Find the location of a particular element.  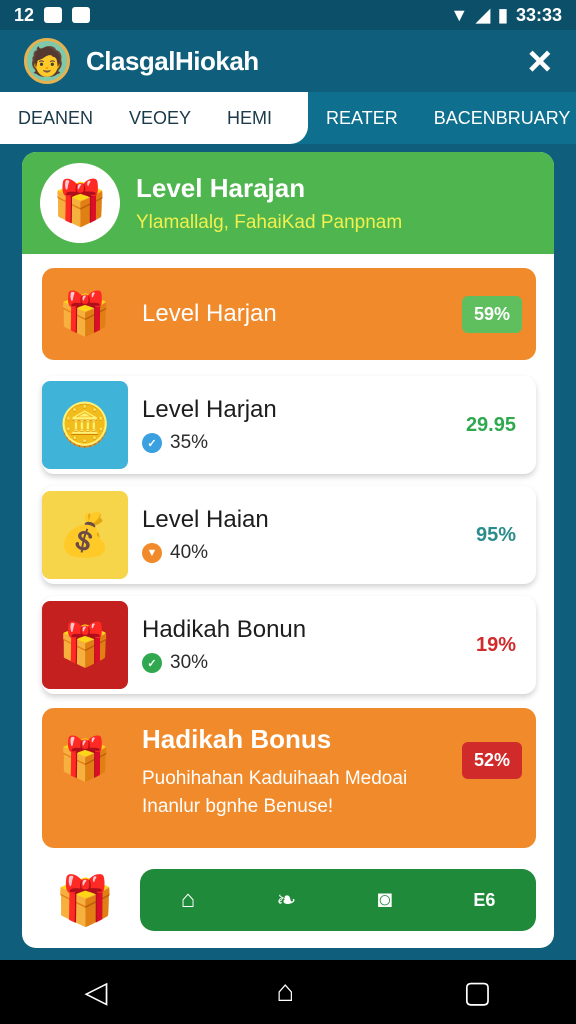

panel-subtitle: Ylamallalg, FahaiKad Panpnam is located at coordinates (269, 222).